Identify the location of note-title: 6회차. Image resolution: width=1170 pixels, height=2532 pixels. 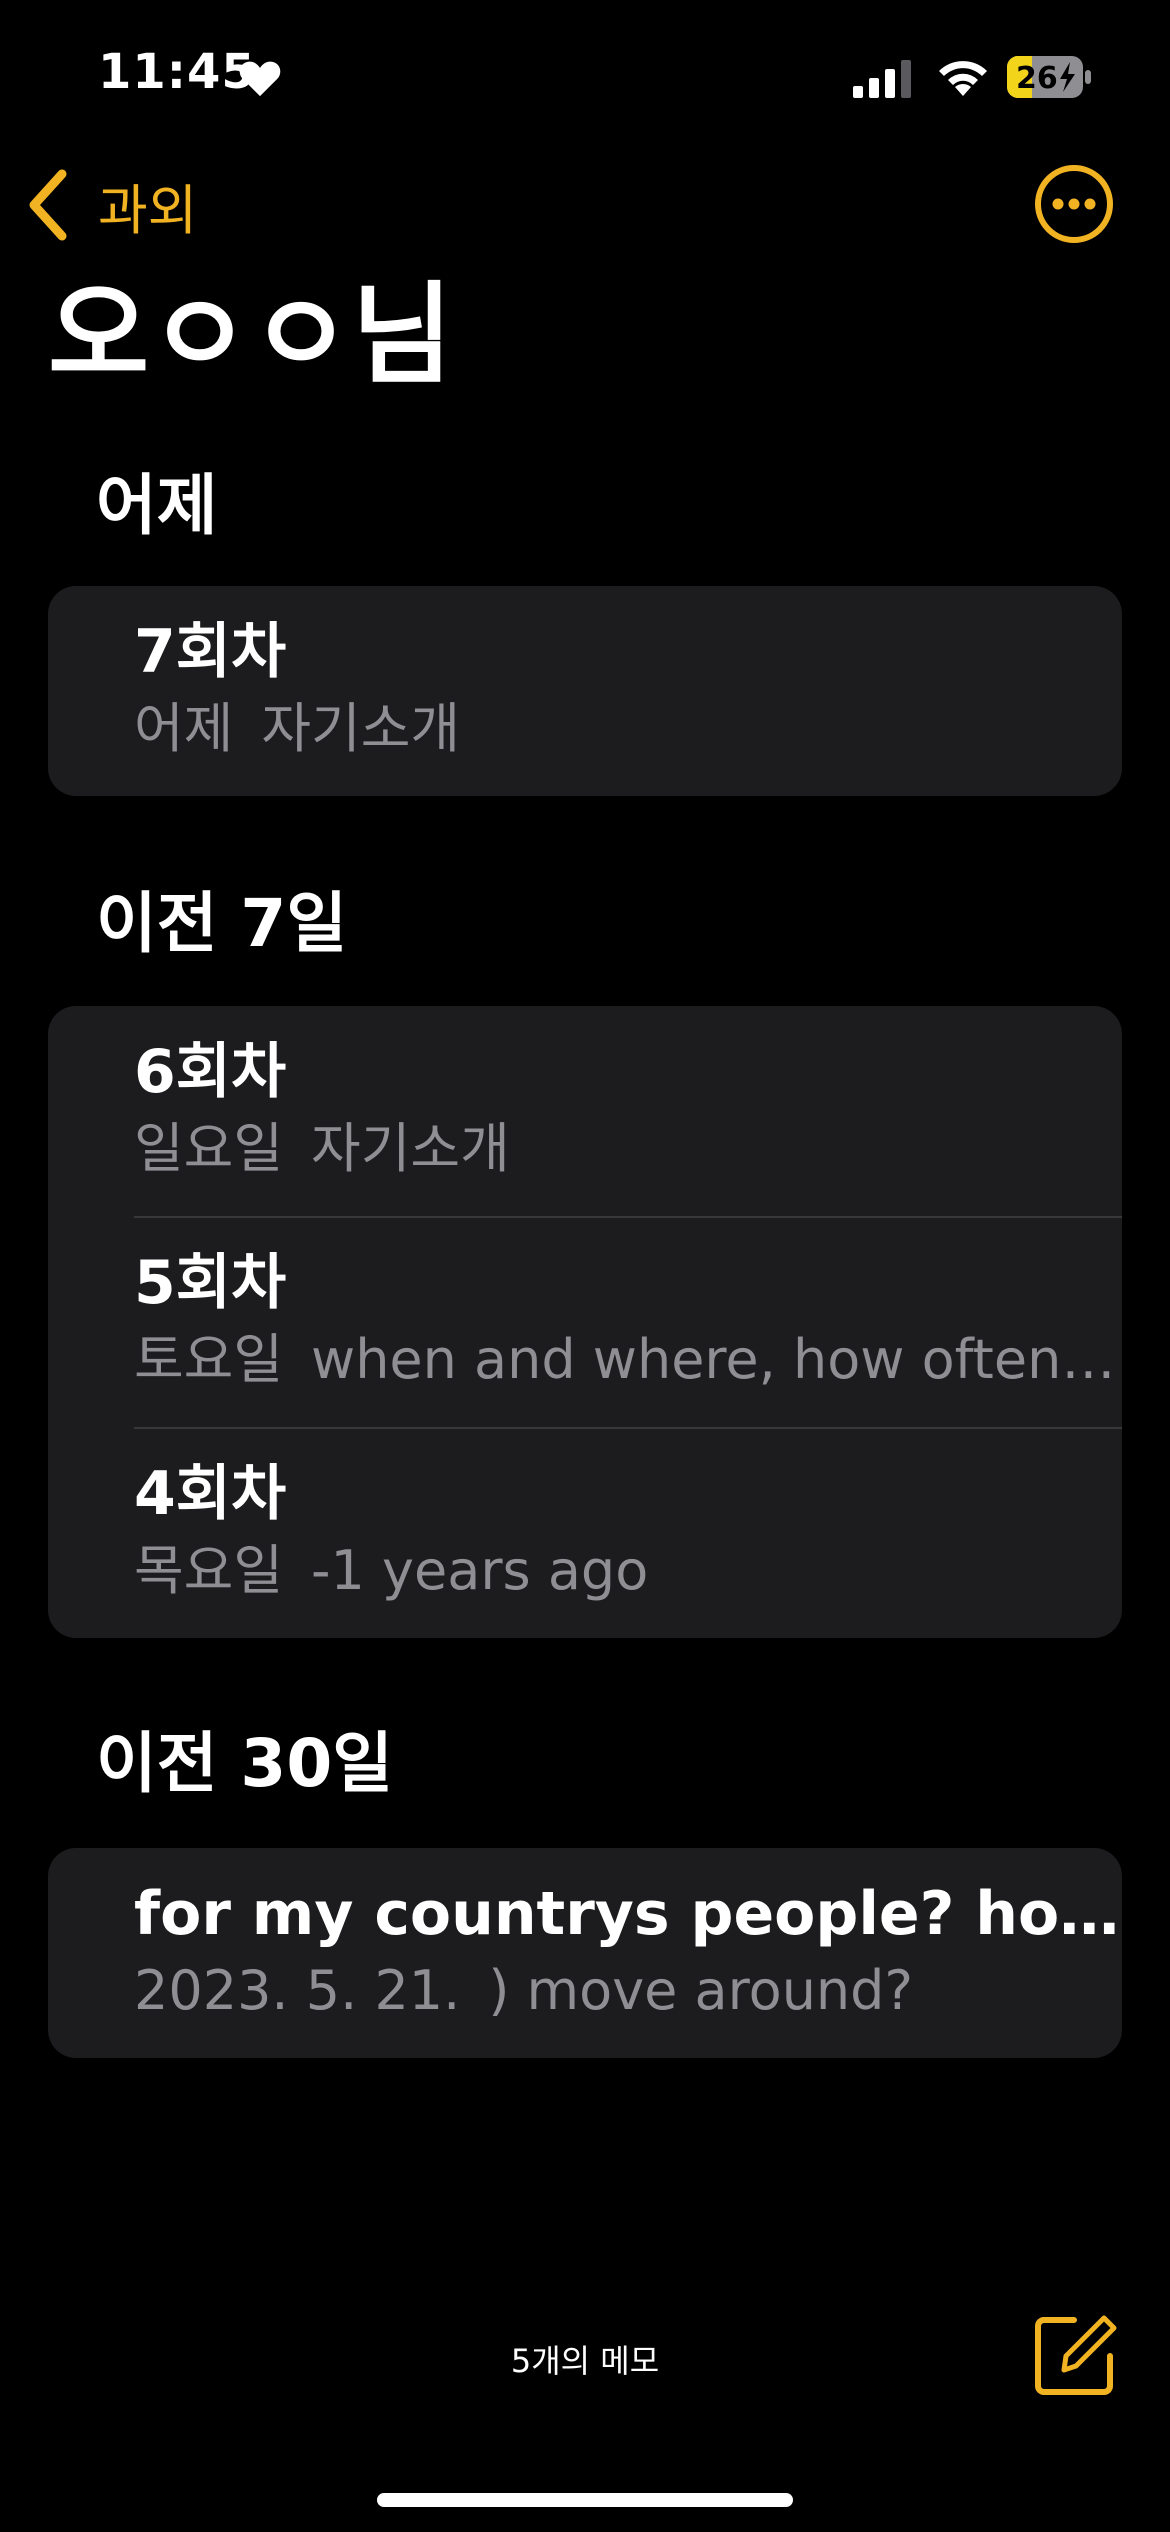
(210, 1072).